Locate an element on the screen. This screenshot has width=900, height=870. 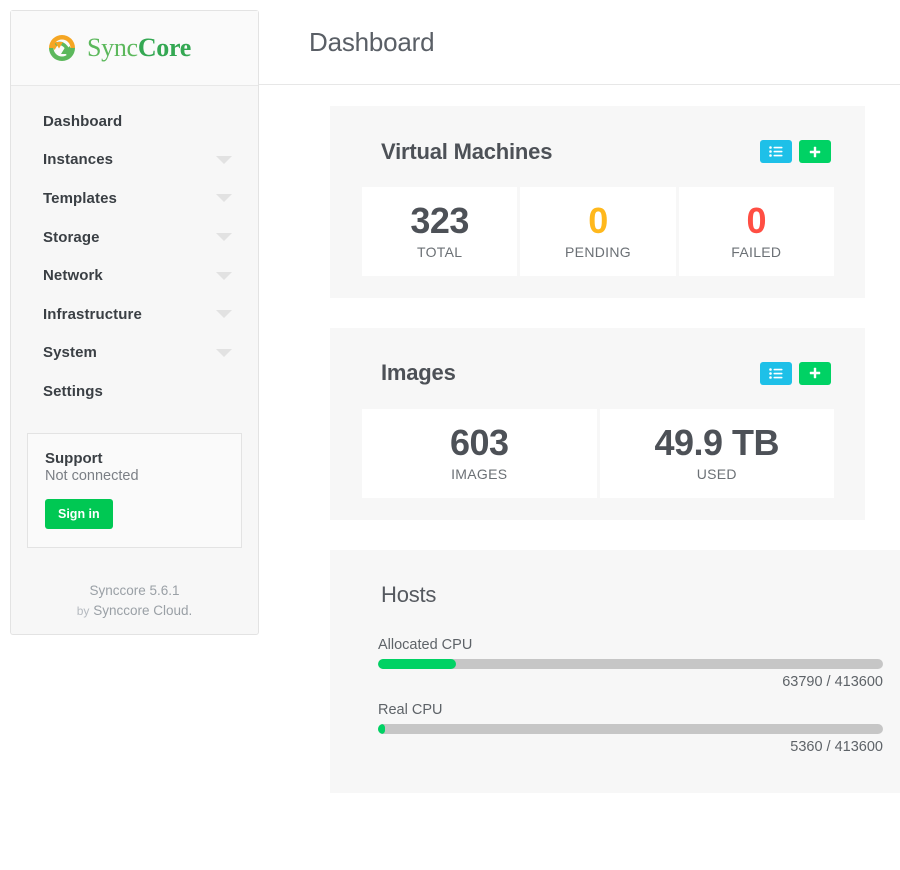
stat-pending: 0 PENDING is located at coordinates (598, 231).